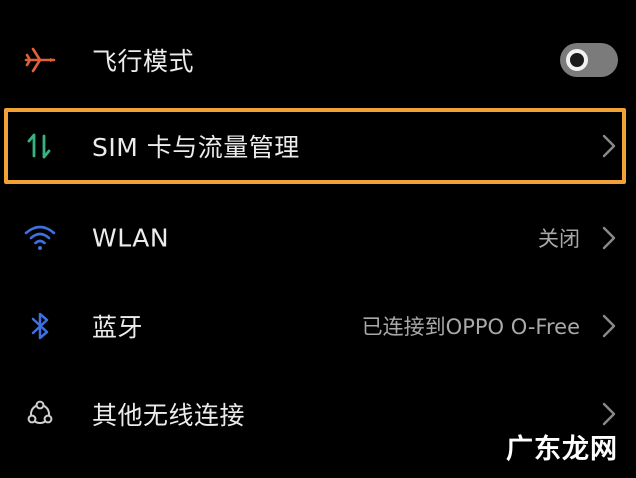 The width and height of the screenshot is (636, 478). I want to click on bluetooth-label: 蓝牙, so click(118, 327).